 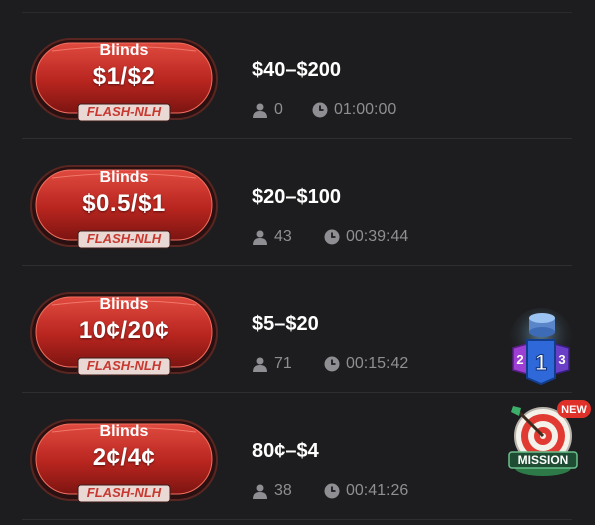 What do you see at coordinates (519, 359) in the screenshot?
I see `rank-2-label: 2` at bounding box center [519, 359].